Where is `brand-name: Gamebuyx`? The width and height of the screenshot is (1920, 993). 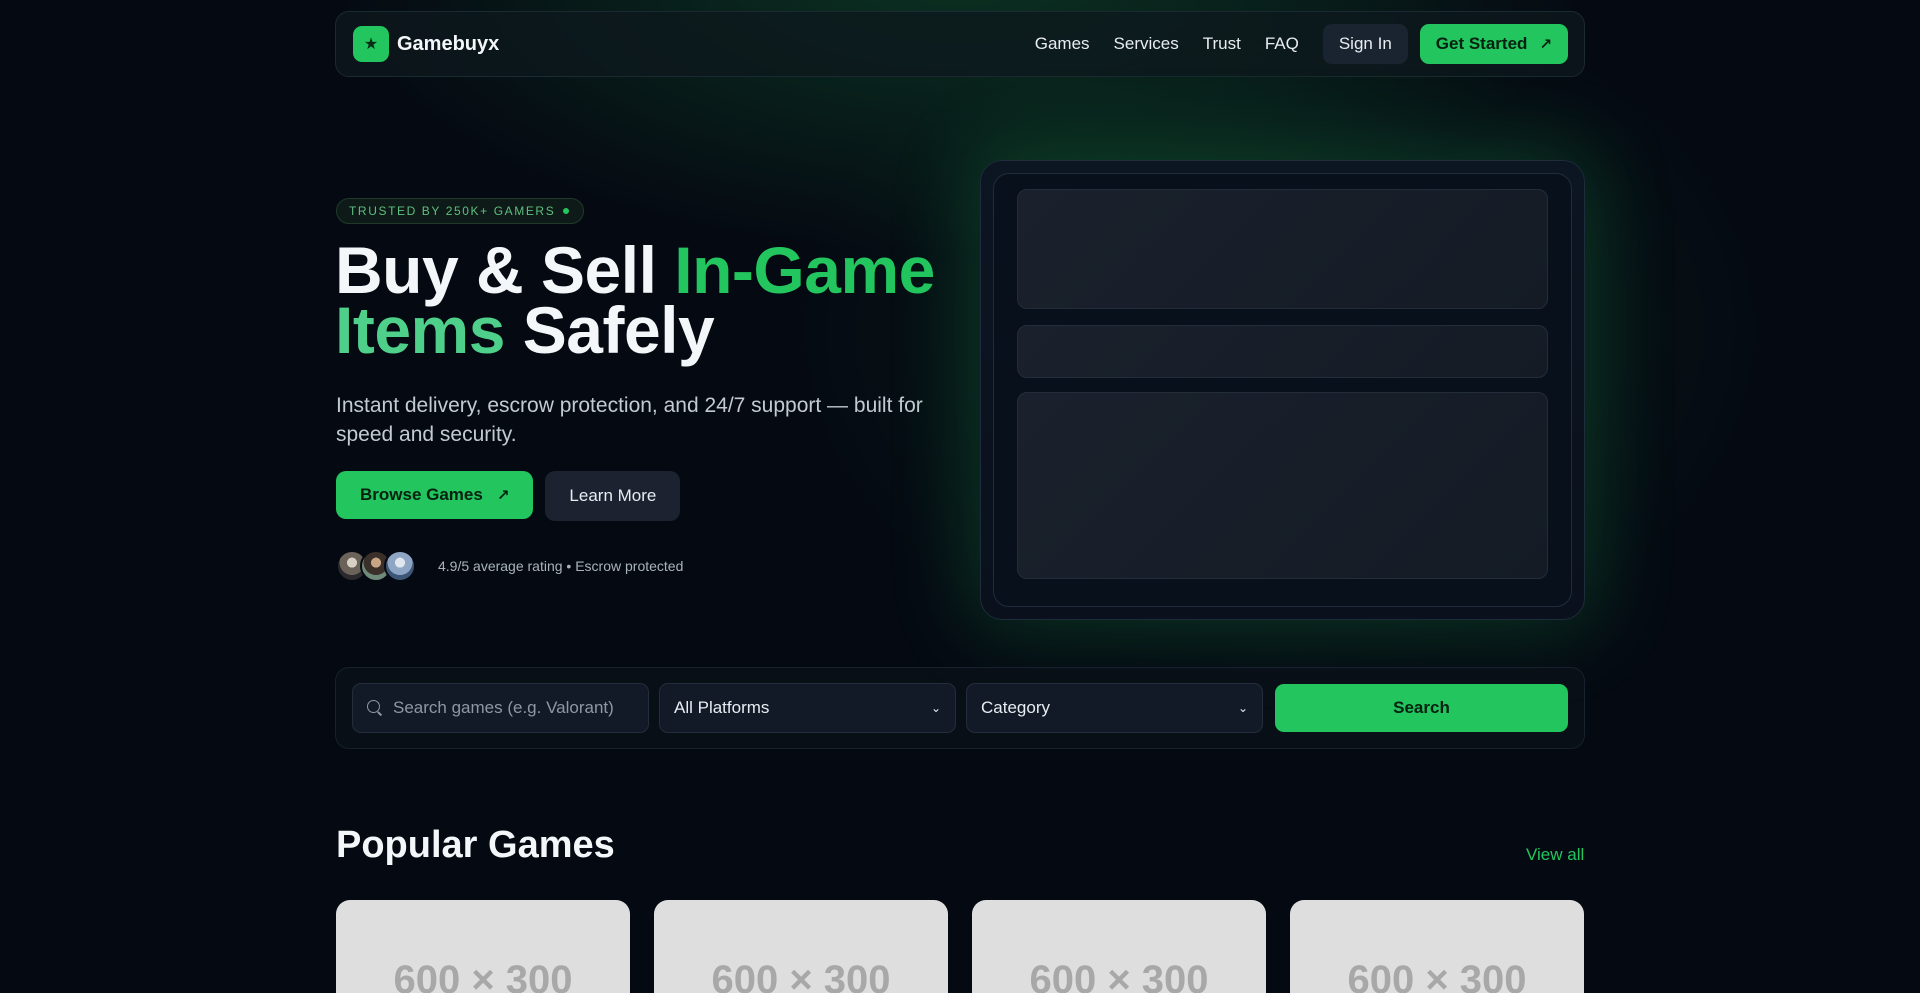 brand-name: Gamebuyx is located at coordinates (448, 43).